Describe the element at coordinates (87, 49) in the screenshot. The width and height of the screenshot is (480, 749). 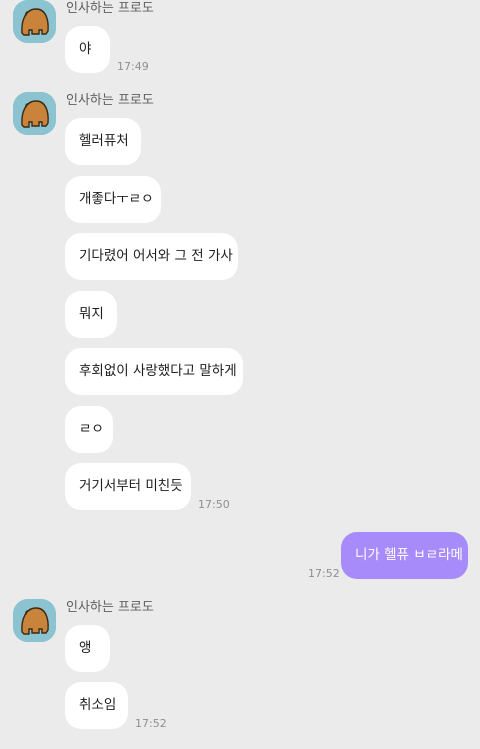
I see `message-bubble: 야` at that location.